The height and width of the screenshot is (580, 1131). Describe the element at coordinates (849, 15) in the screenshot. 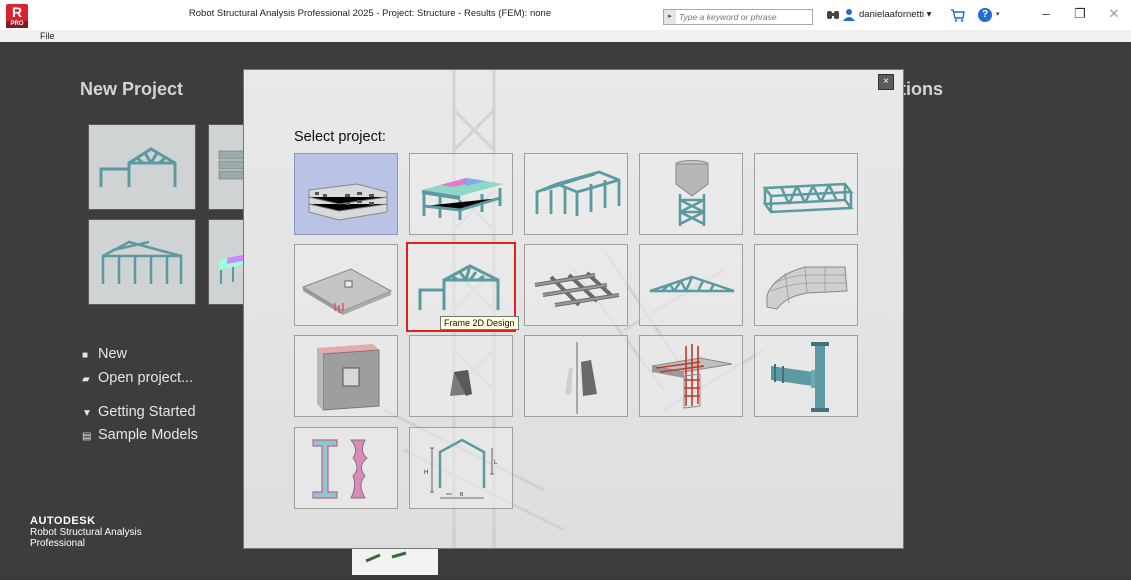

I see `user-icon` at that location.